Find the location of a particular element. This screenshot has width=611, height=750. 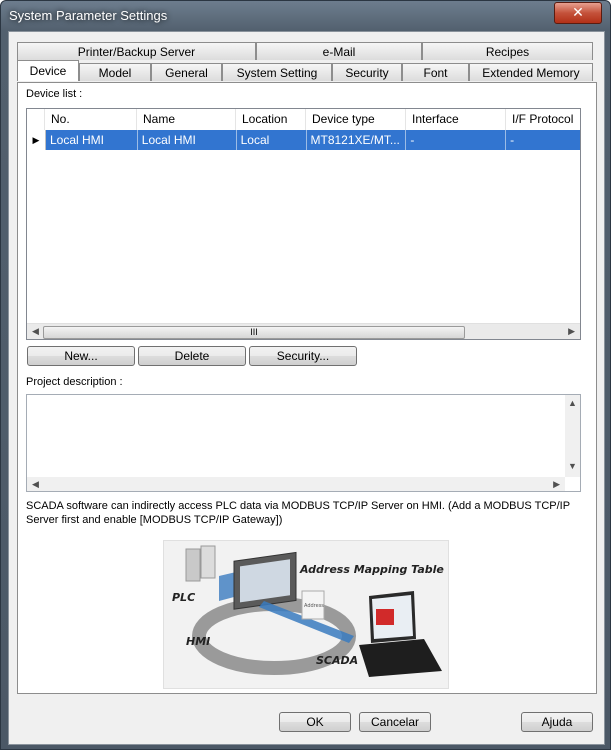

tab-row-upper: Printer/Backup Server e-Mail Recipes is located at coordinates (305, 51).